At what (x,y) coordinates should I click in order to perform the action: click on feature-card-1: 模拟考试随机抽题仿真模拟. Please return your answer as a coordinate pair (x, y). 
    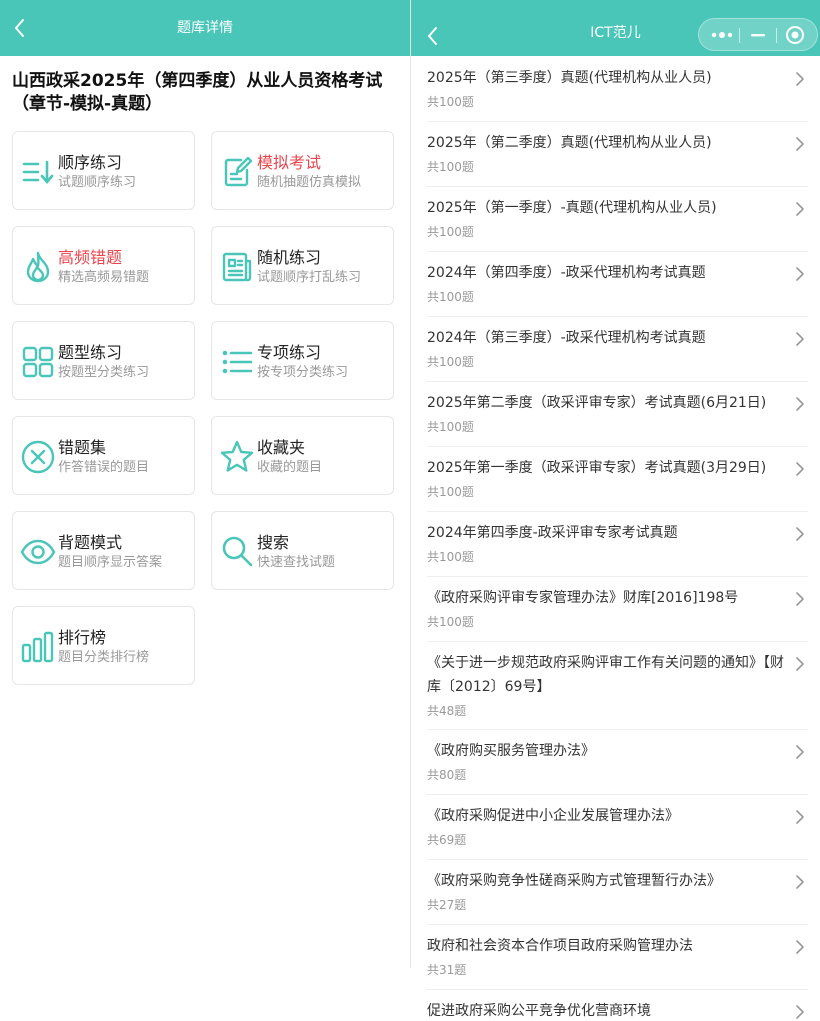
    Looking at the image, I should click on (302, 170).